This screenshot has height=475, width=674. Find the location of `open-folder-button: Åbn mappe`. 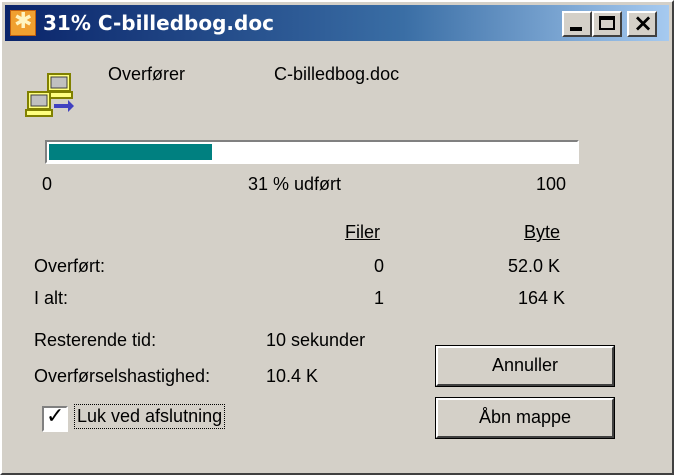

open-folder-button: Åbn mappe is located at coordinates (525, 418).